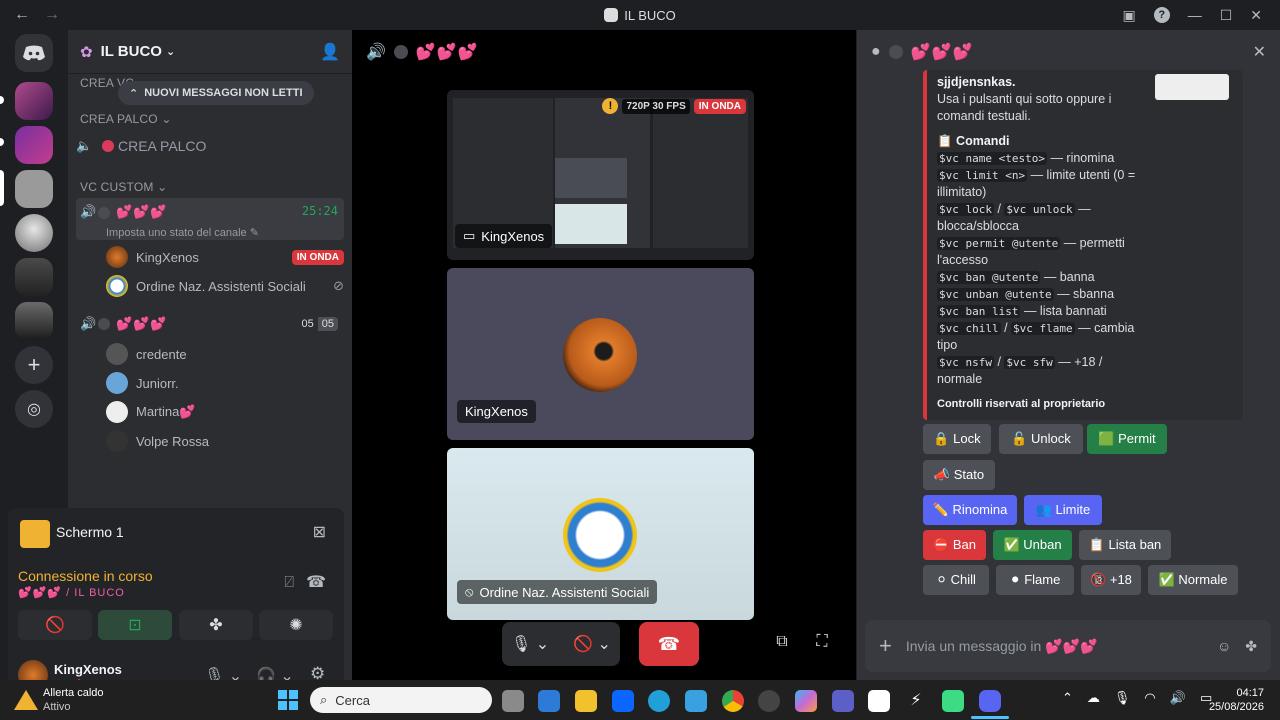 This screenshot has height=720, width=1280. Describe the element at coordinates (55, 625) in the screenshot. I see `video-toggle-button: 🚫` at that location.